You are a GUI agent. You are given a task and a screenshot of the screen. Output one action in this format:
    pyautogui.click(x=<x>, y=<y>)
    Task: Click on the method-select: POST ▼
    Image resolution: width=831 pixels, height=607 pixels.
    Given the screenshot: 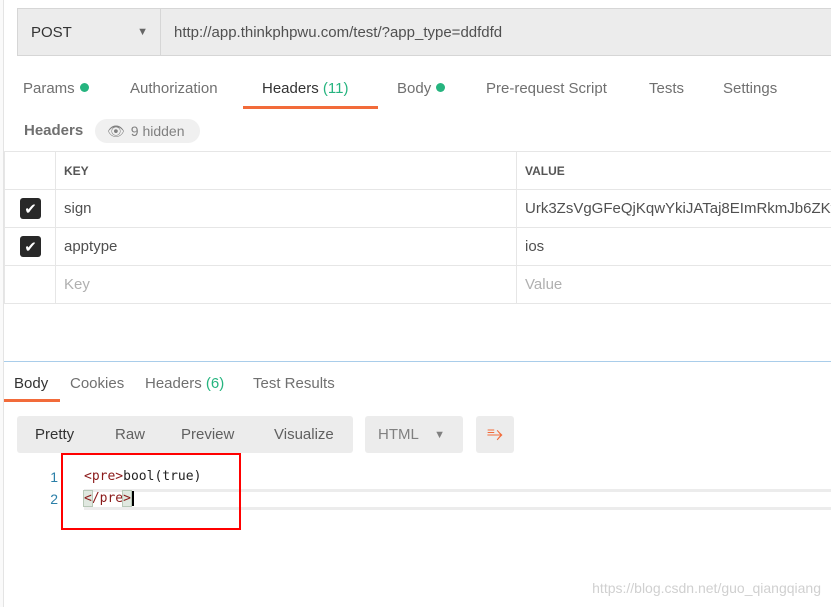 What is the action you would take?
    pyautogui.click(x=89, y=32)
    